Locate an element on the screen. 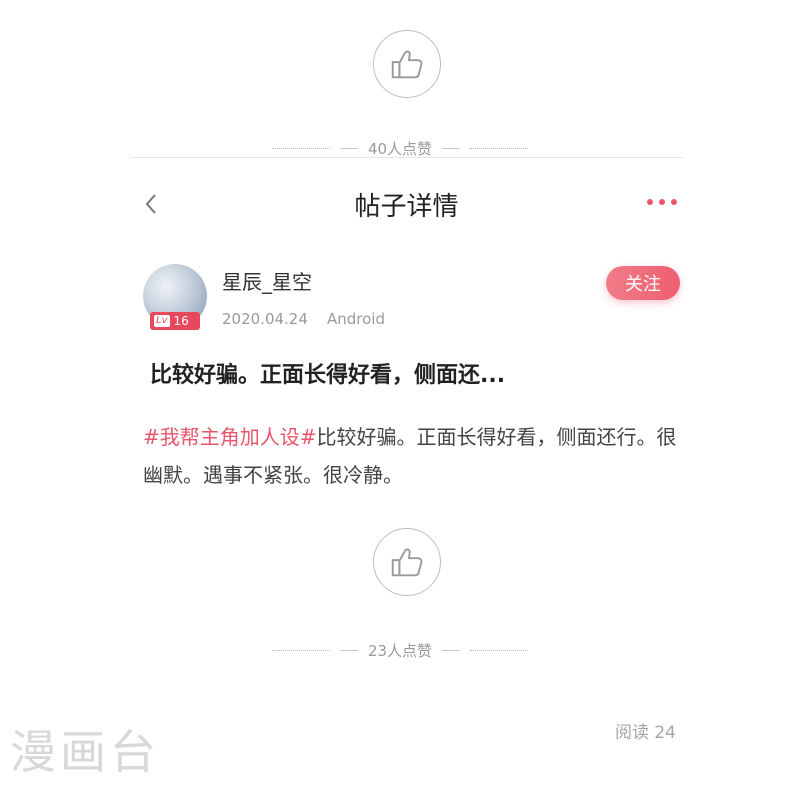 Image resolution: width=800 pixels, height=788 pixels. post-body: #我帮主角加人设#比较好骗。正面长得好看，侧面还行。很幽默。遇事不紧张。很冷静。 is located at coordinates (413, 456).